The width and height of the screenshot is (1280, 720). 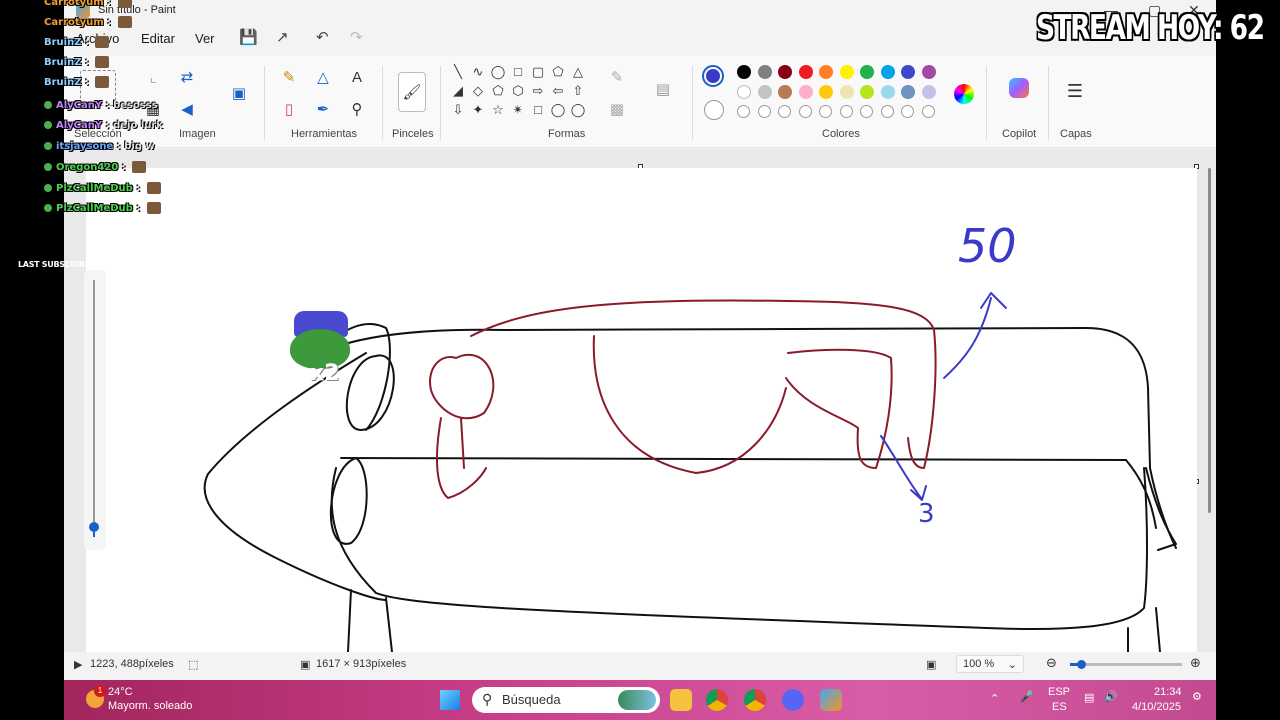 I want to click on zoom-in-icon: ⊕, so click(x=1195, y=663).